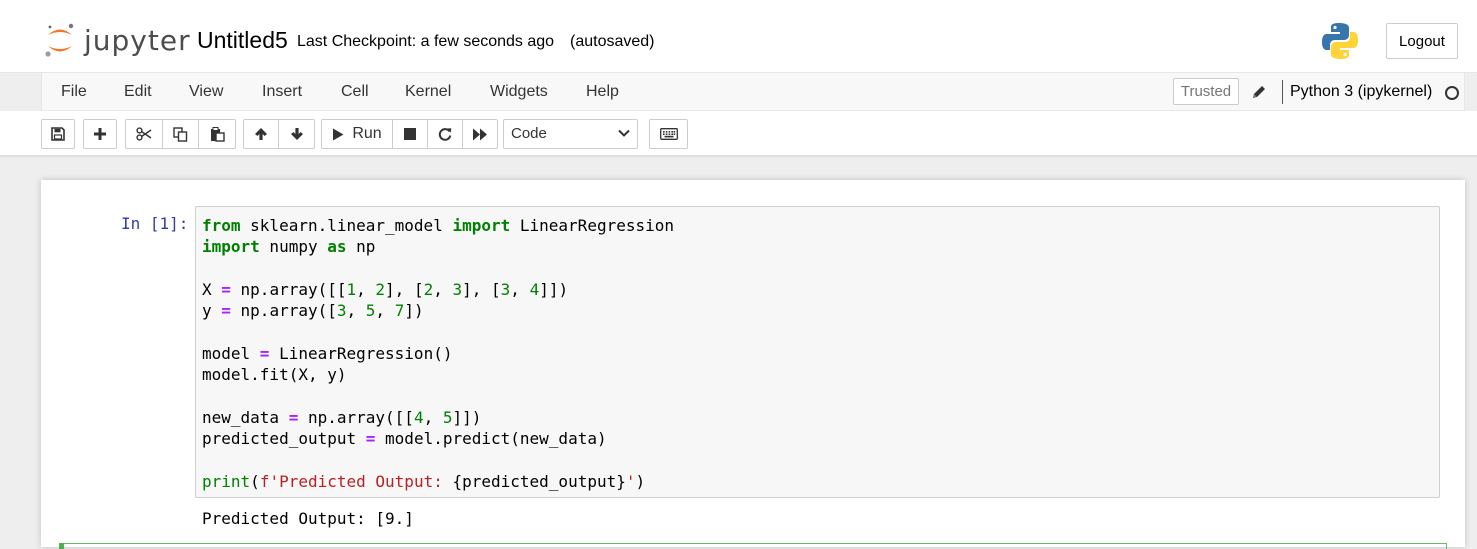 Image resolution: width=1477 pixels, height=549 pixels. What do you see at coordinates (338, 134) in the screenshot?
I see `play-icon` at bounding box center [338, 134].